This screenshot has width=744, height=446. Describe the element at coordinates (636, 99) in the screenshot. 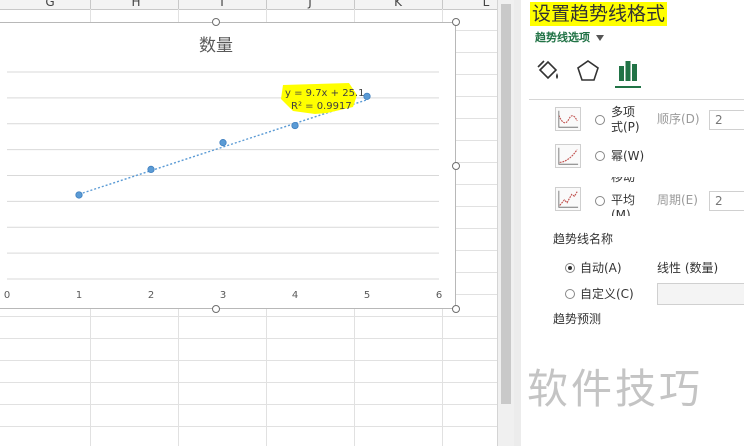

I see `pane-divider` at that location.